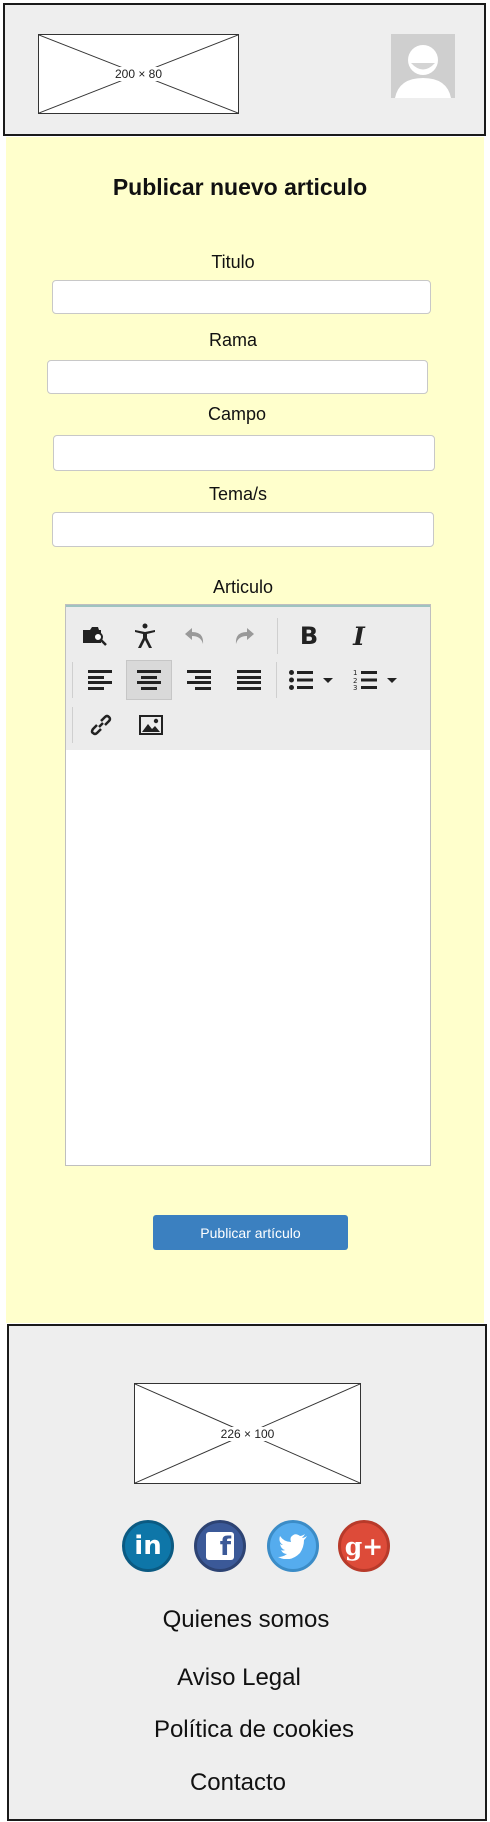 This screenshot has width=490, height=1822. I want to click on titulo-label: Titulo, so click(233, 262).